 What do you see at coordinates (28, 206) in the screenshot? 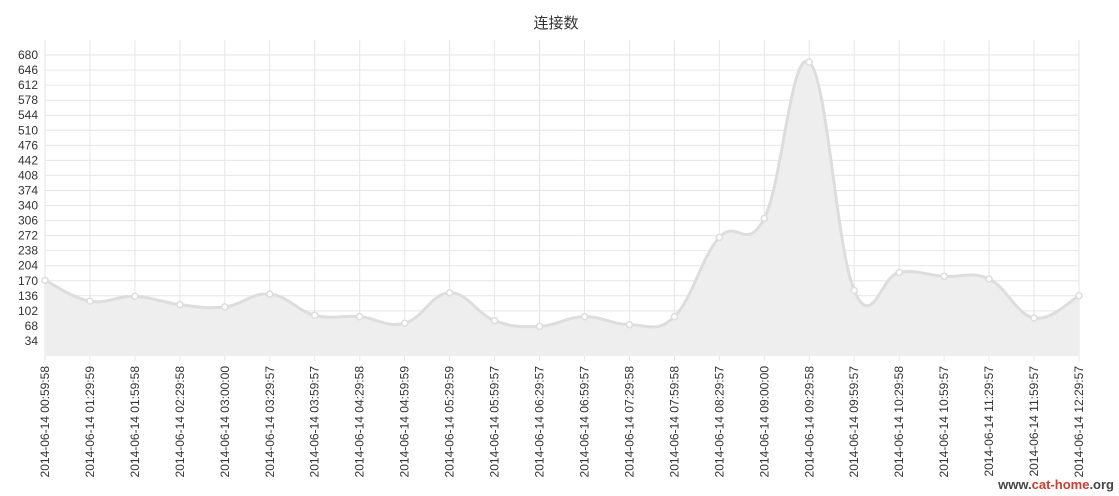
I see `y-tick-label: 340` at bounding box center [28, 206].